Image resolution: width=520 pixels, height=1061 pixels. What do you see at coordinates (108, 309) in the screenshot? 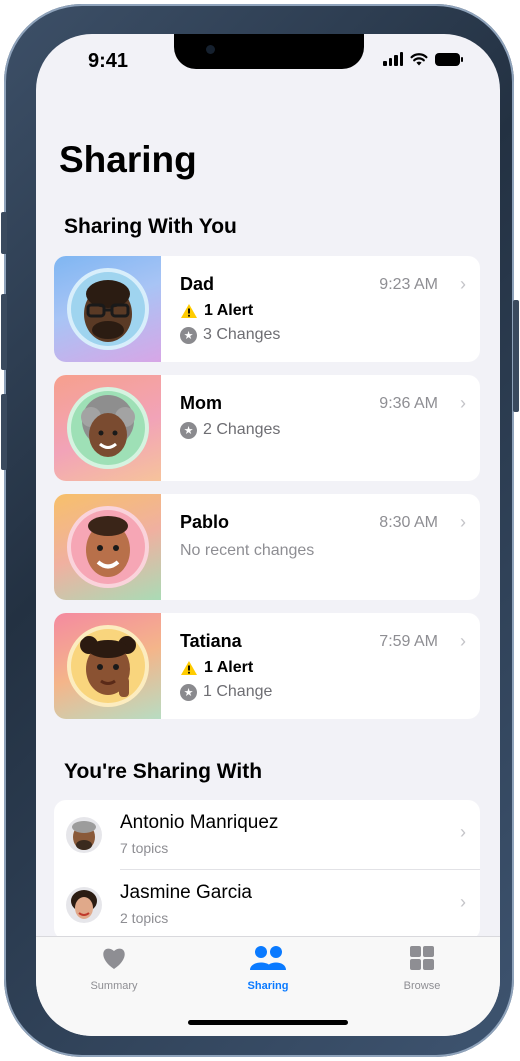
I see `avatar-dad` at bounding box center [108, 309].